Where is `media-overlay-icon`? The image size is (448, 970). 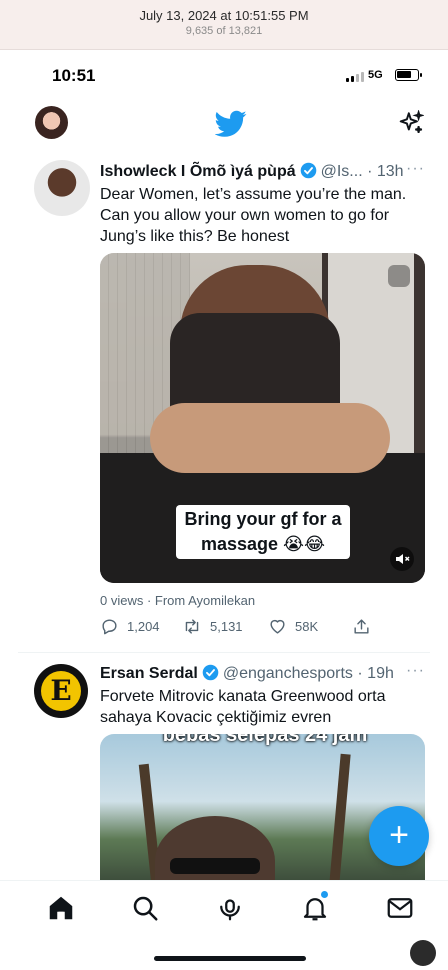
media-overlay-icon is located at coordinates (399, 276).